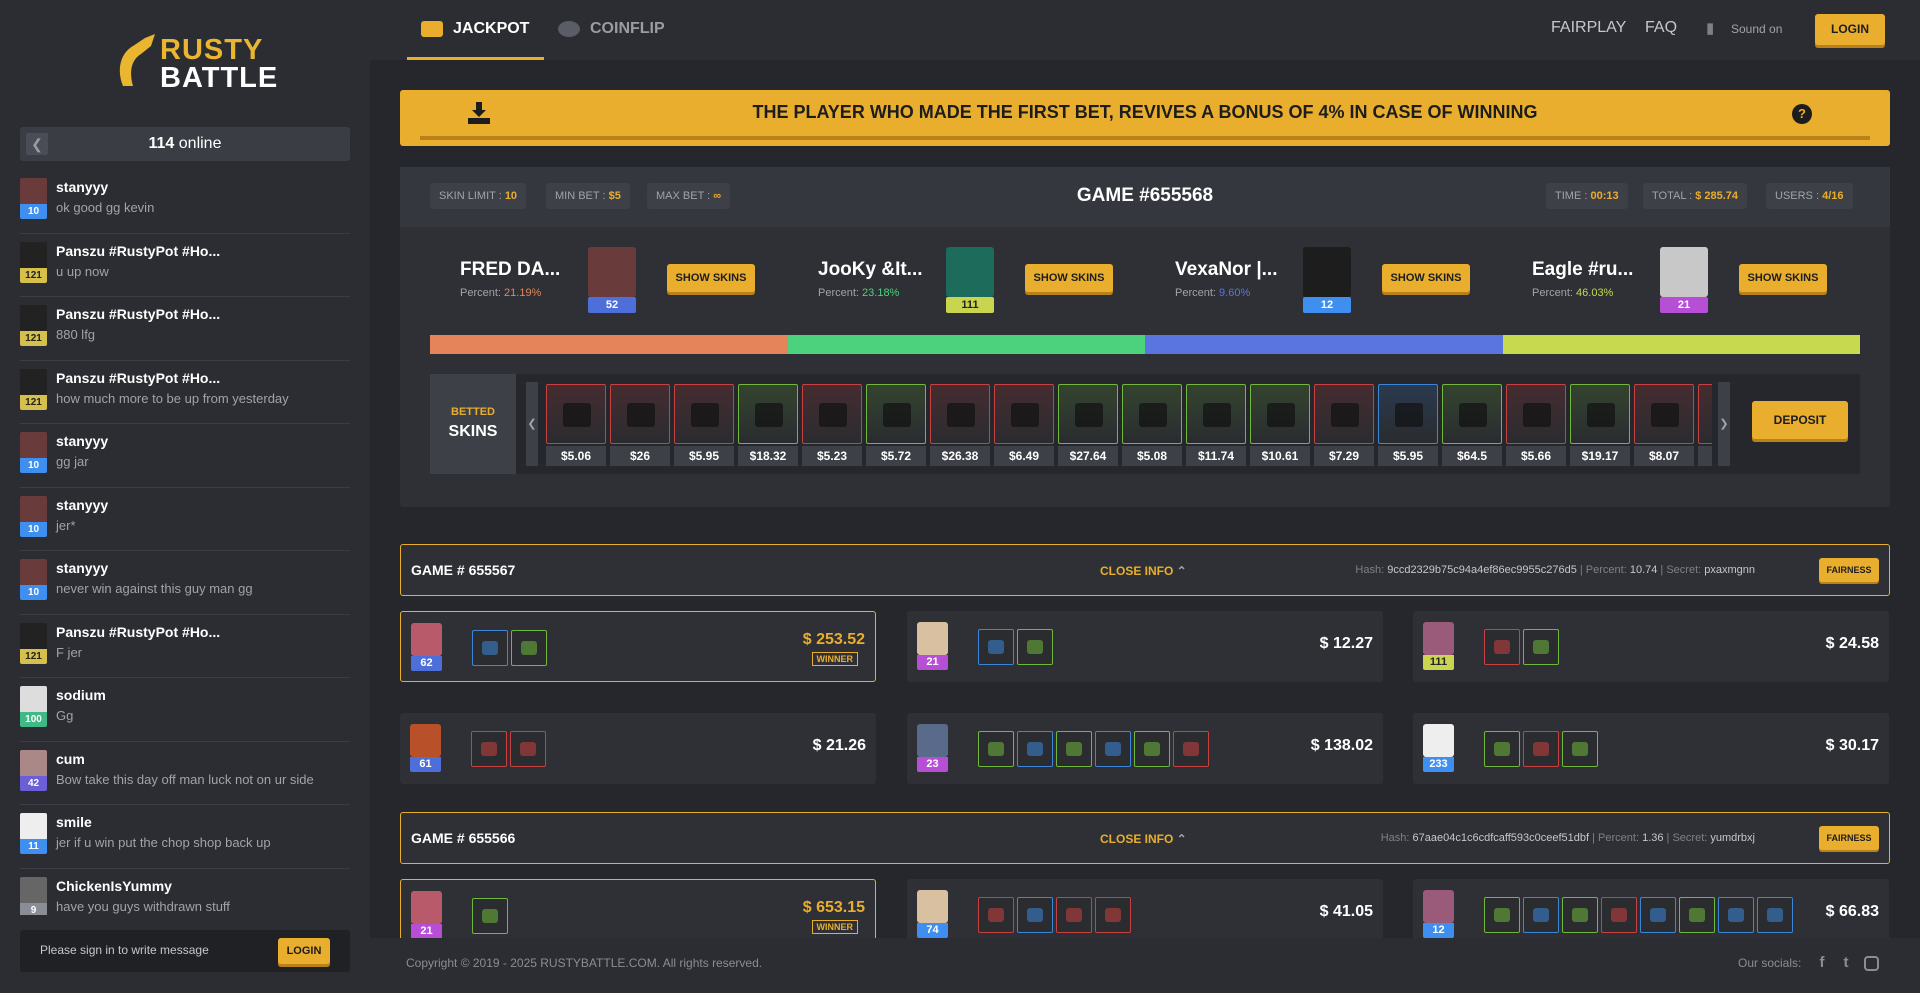  Describe the element at coordinates (1724, 424) in the screenshot. I see `chevron-right-icon: ❯` at that location.